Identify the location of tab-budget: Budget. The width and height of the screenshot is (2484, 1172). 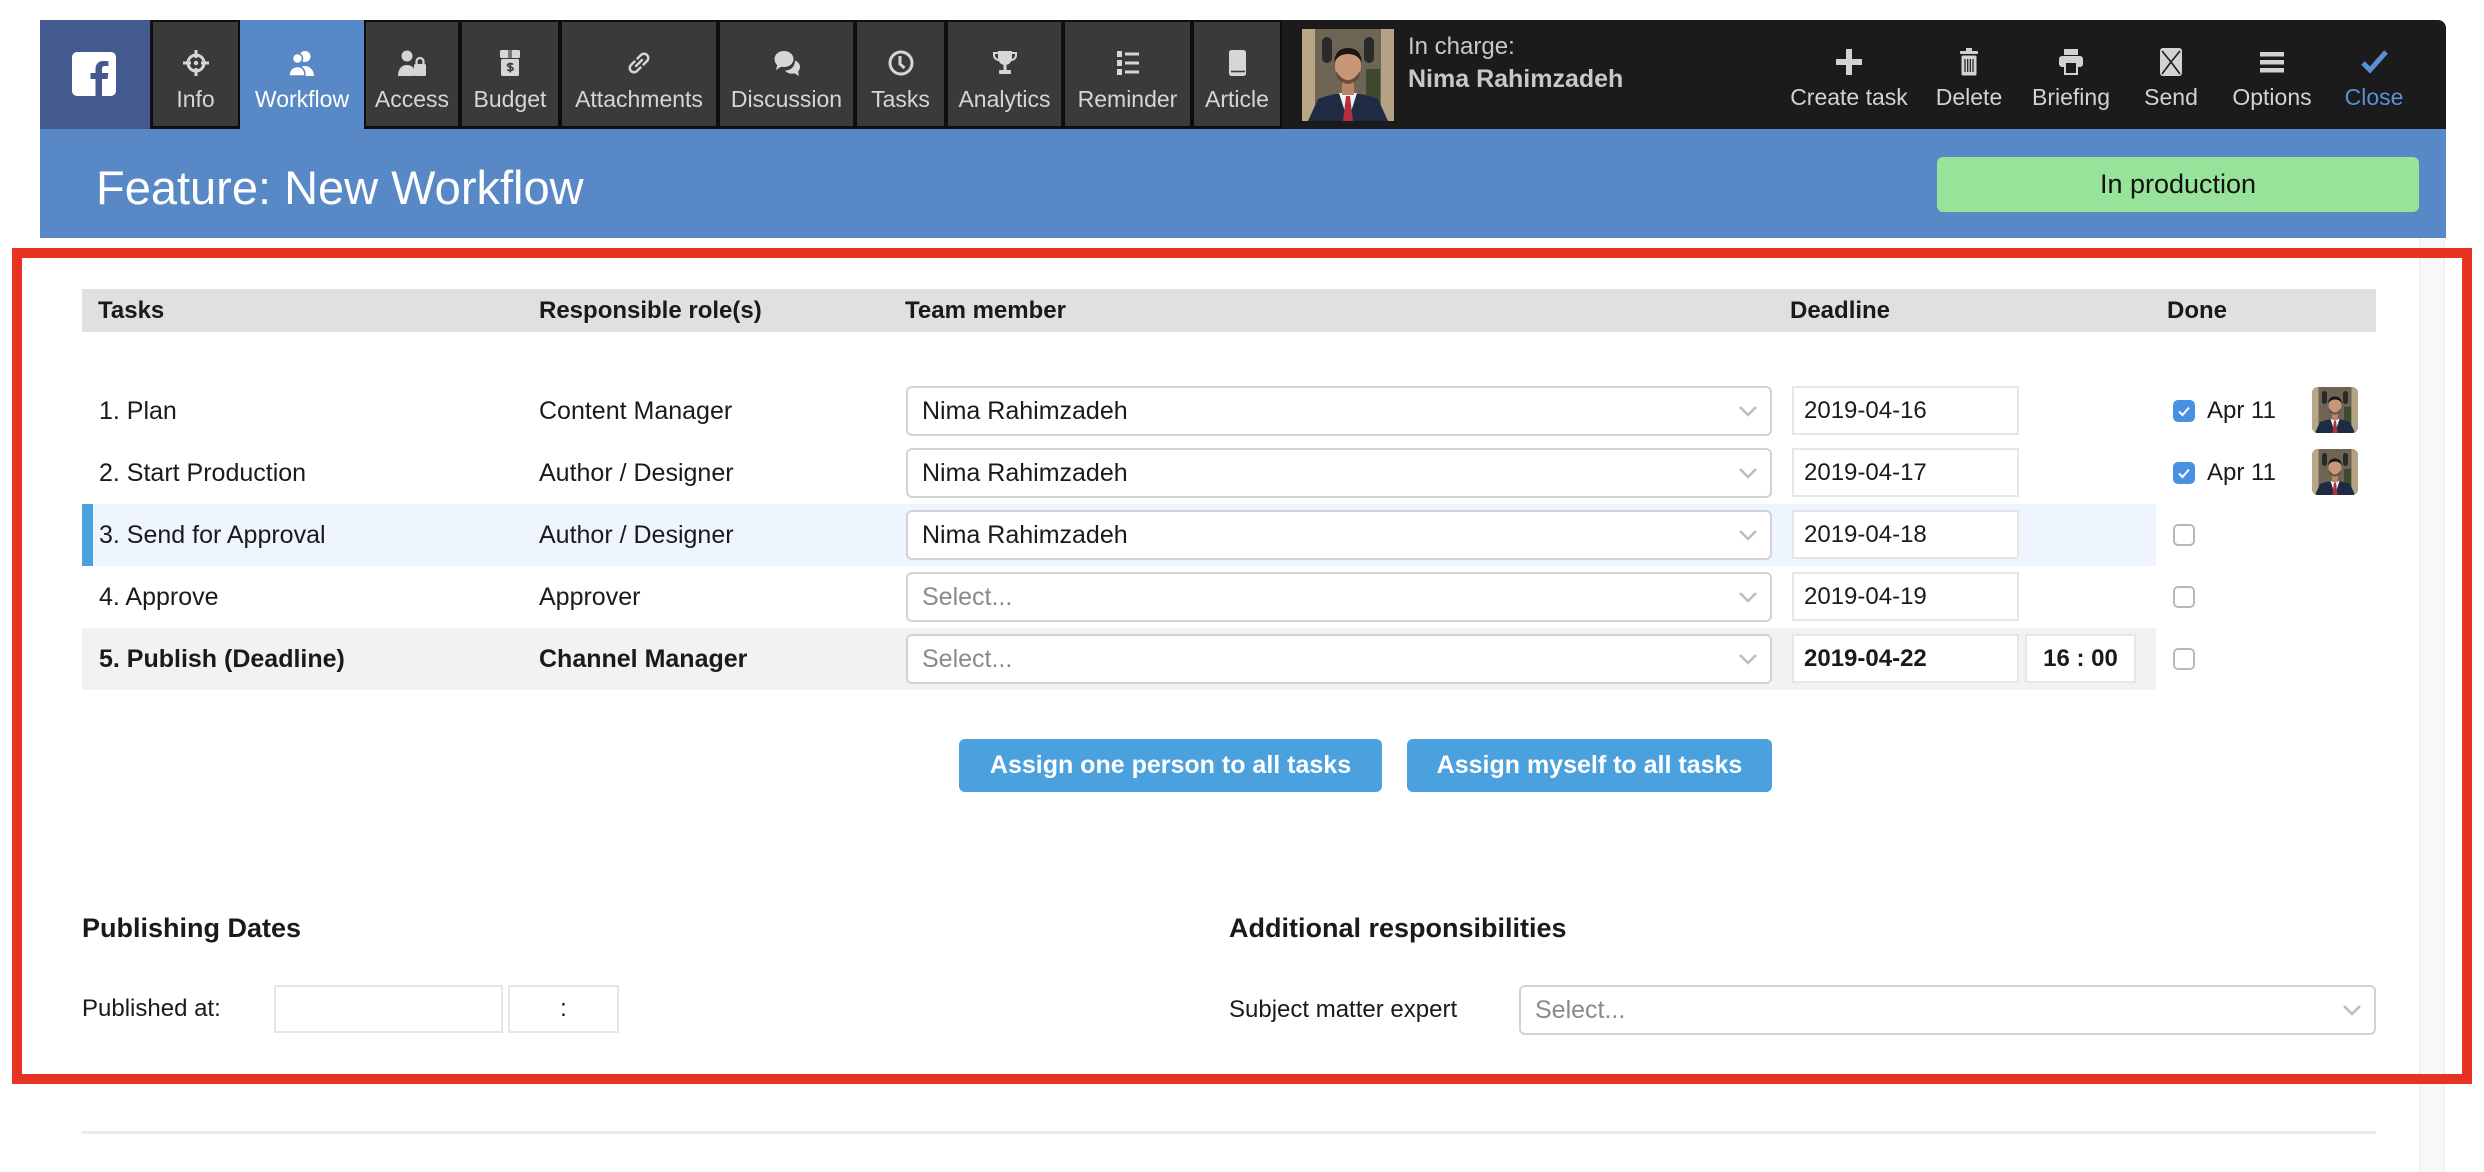
(510, 74).